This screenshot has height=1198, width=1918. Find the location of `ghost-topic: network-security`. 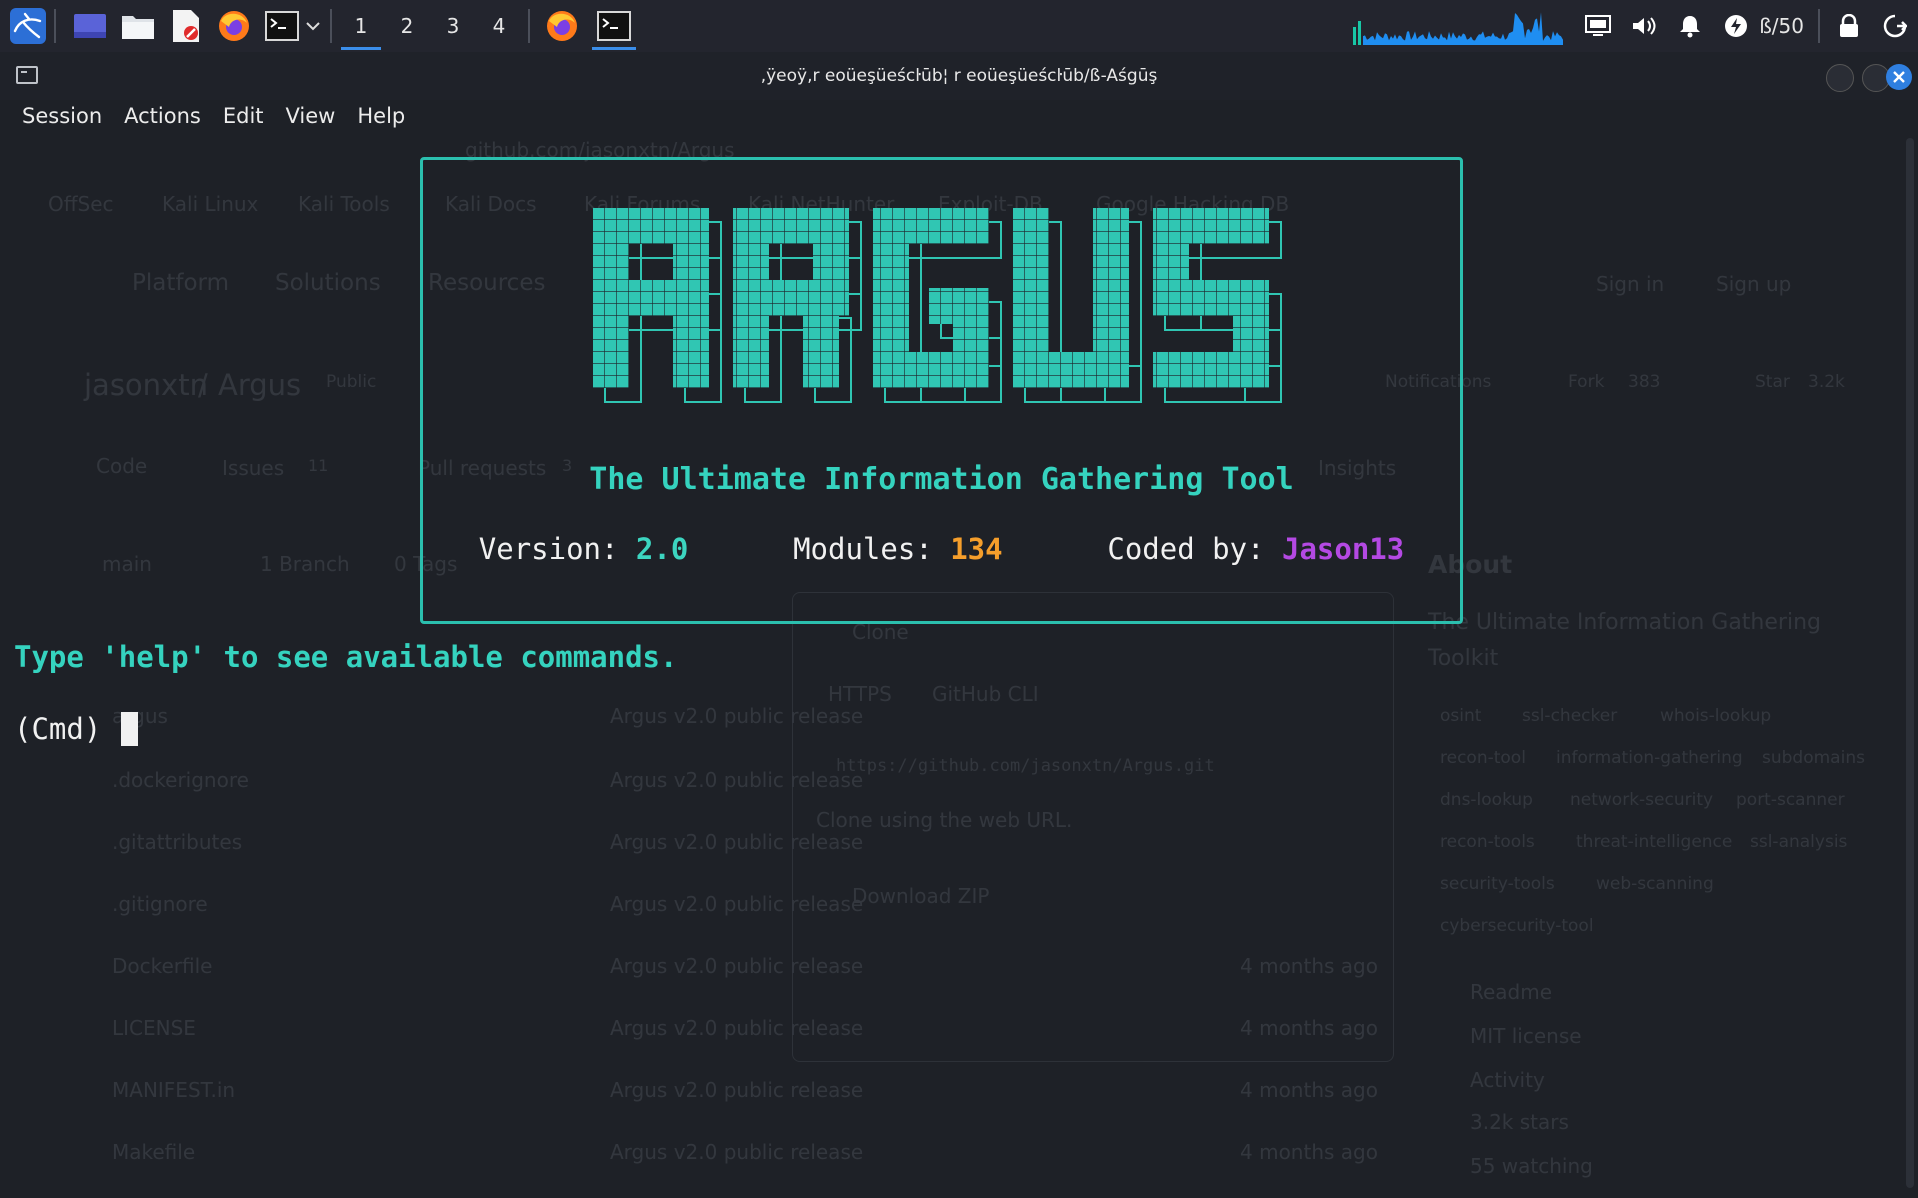

ghost-topic: network-security is located at coordinates (1642, 800).